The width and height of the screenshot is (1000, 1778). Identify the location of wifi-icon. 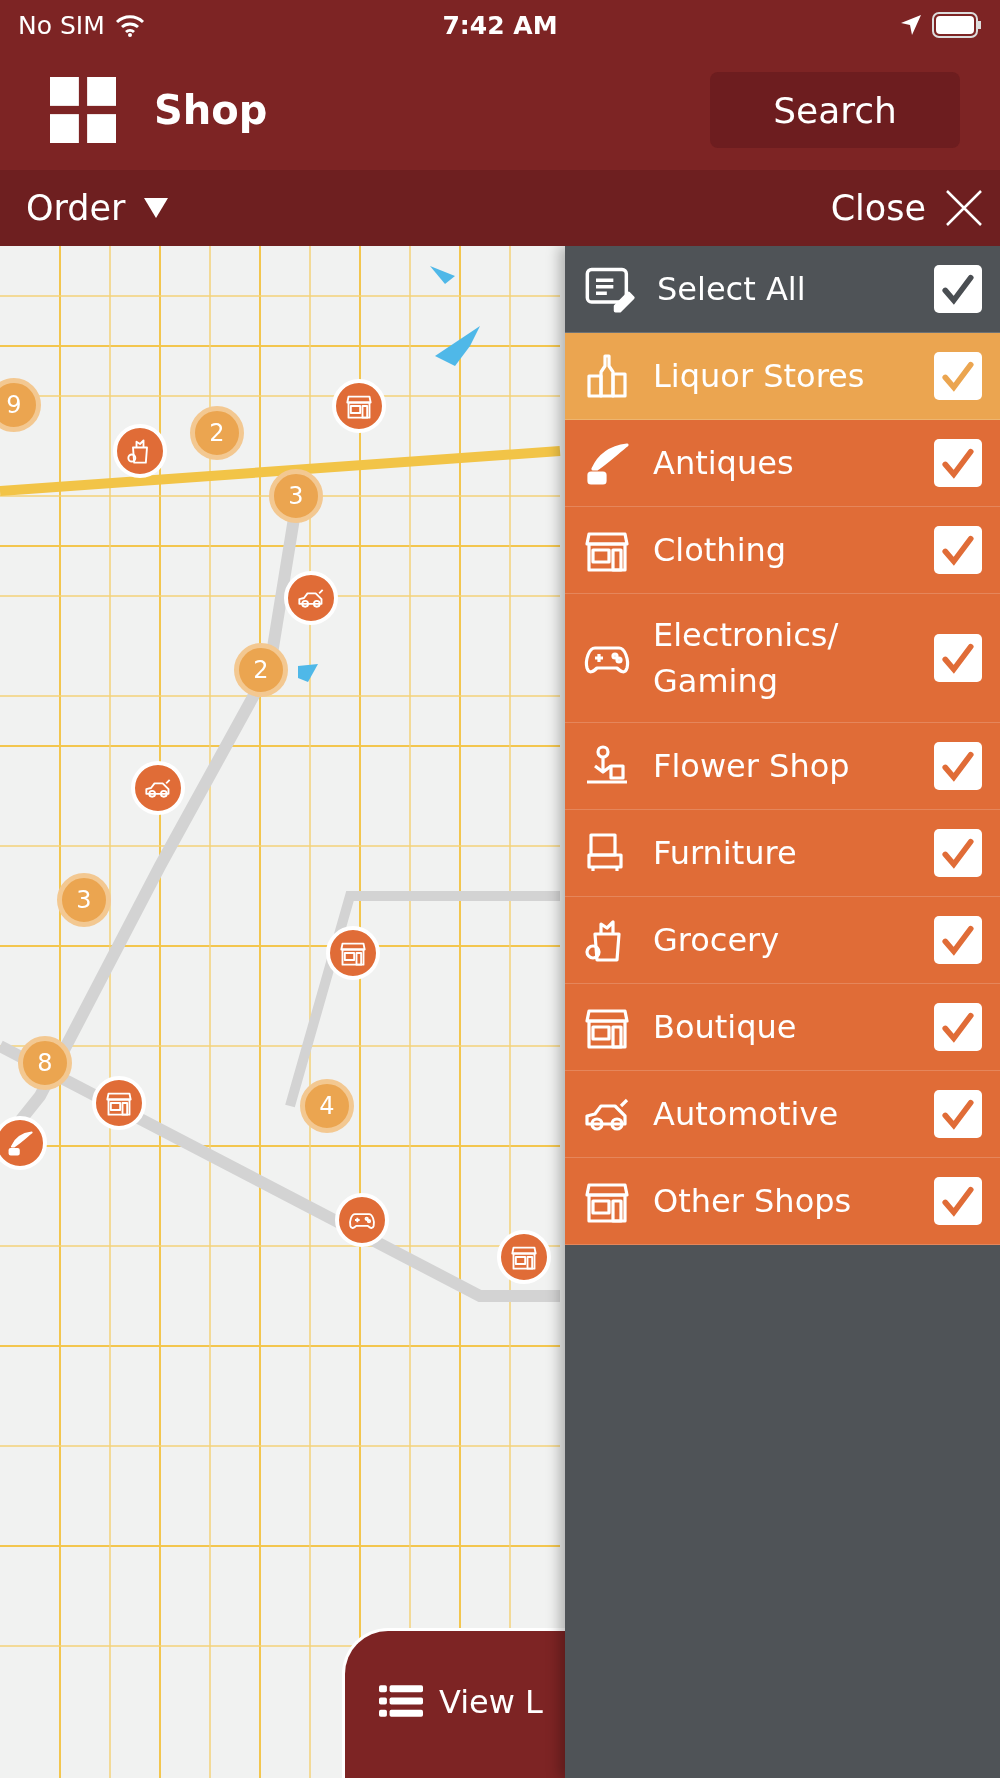
(129, 25).